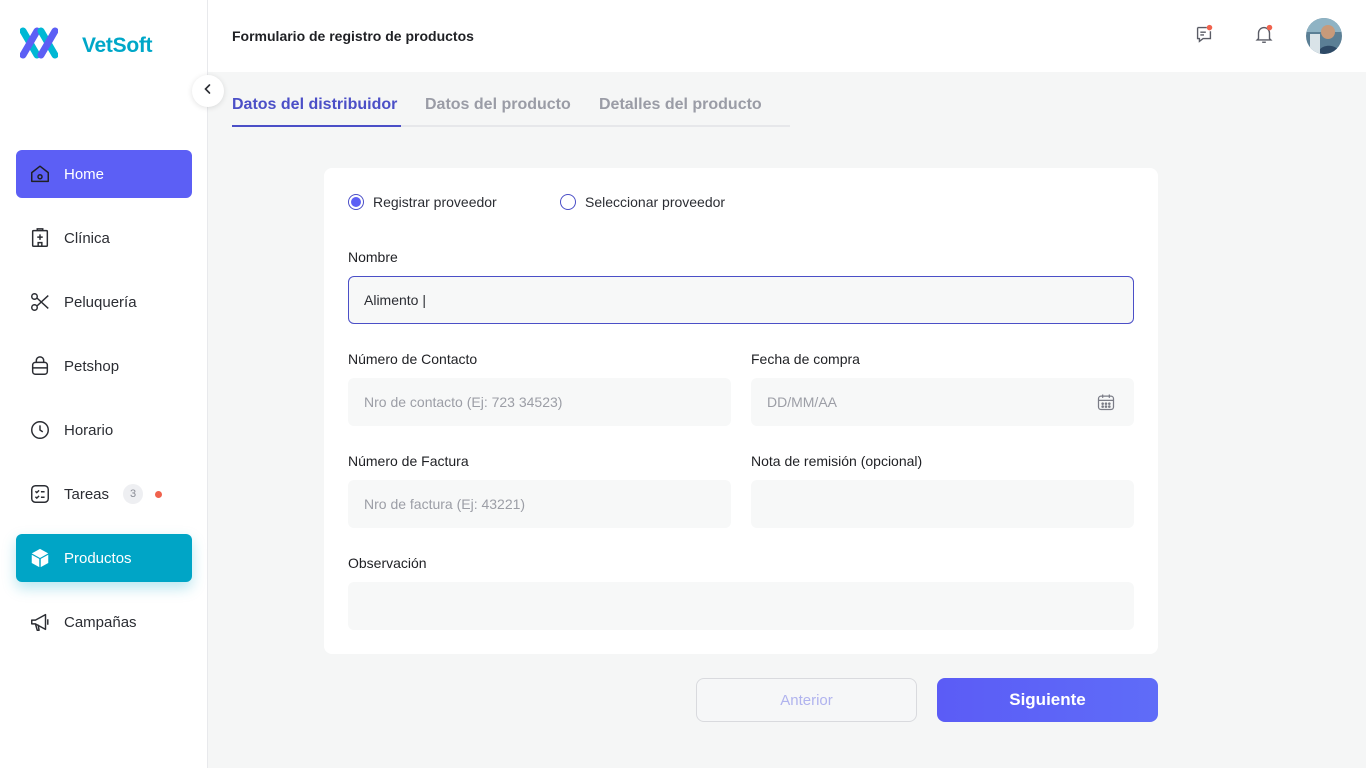 The height and width of the screenshot is (768, 1366). I want to click on megaphone-icon, so click(40, 622).